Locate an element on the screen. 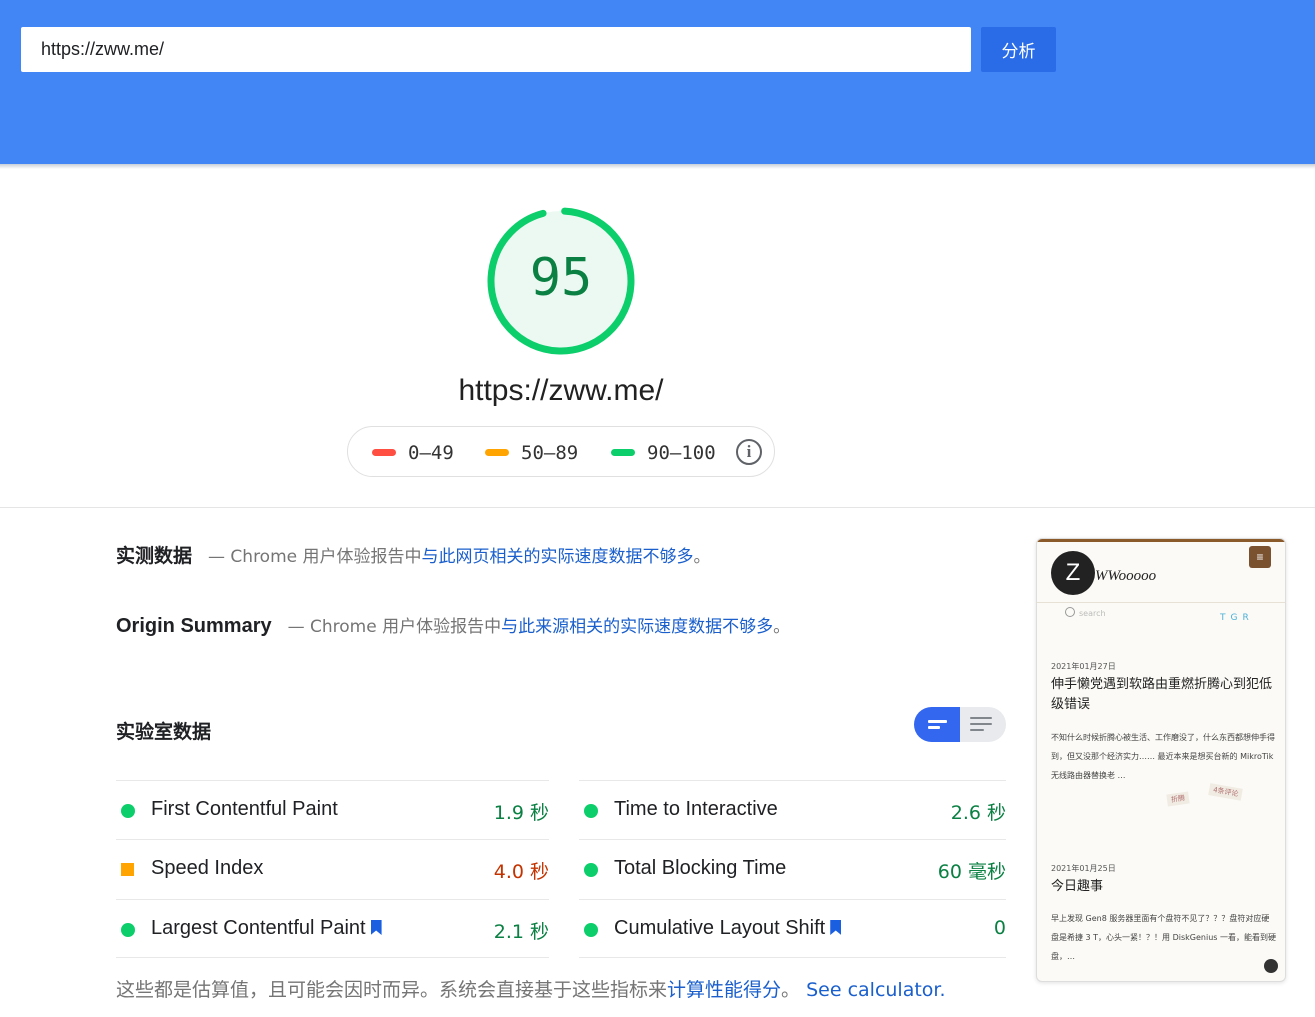  site-brand: WWooooo is located at coordinates (1126, 576).